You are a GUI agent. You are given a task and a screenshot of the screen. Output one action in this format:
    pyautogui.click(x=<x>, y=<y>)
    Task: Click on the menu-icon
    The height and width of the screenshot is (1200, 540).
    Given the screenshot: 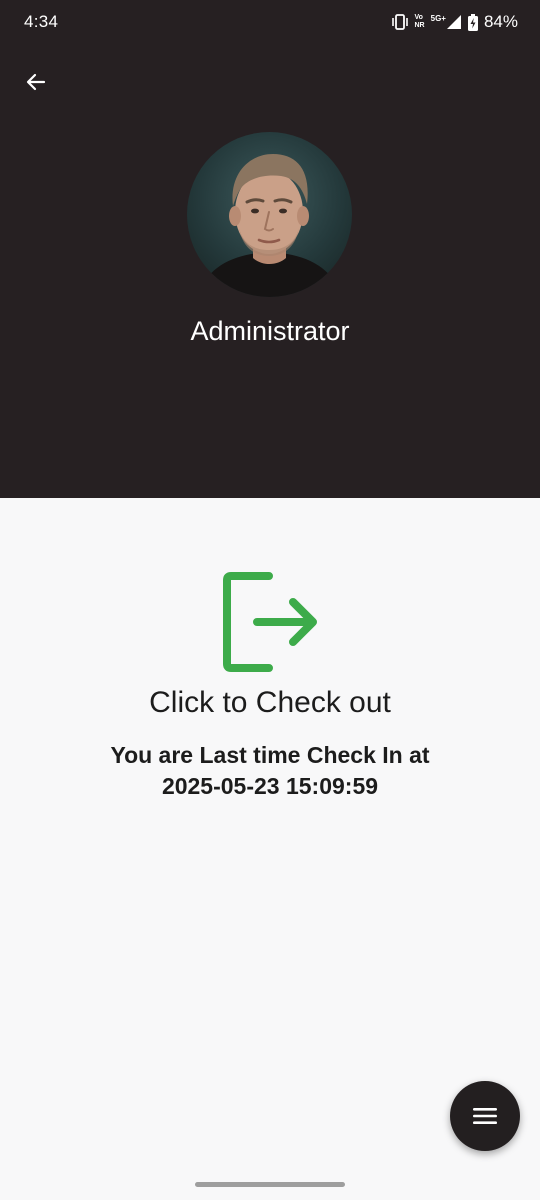 What is the action you would take?
    pyautogui.click(x=485, y=1116)
    